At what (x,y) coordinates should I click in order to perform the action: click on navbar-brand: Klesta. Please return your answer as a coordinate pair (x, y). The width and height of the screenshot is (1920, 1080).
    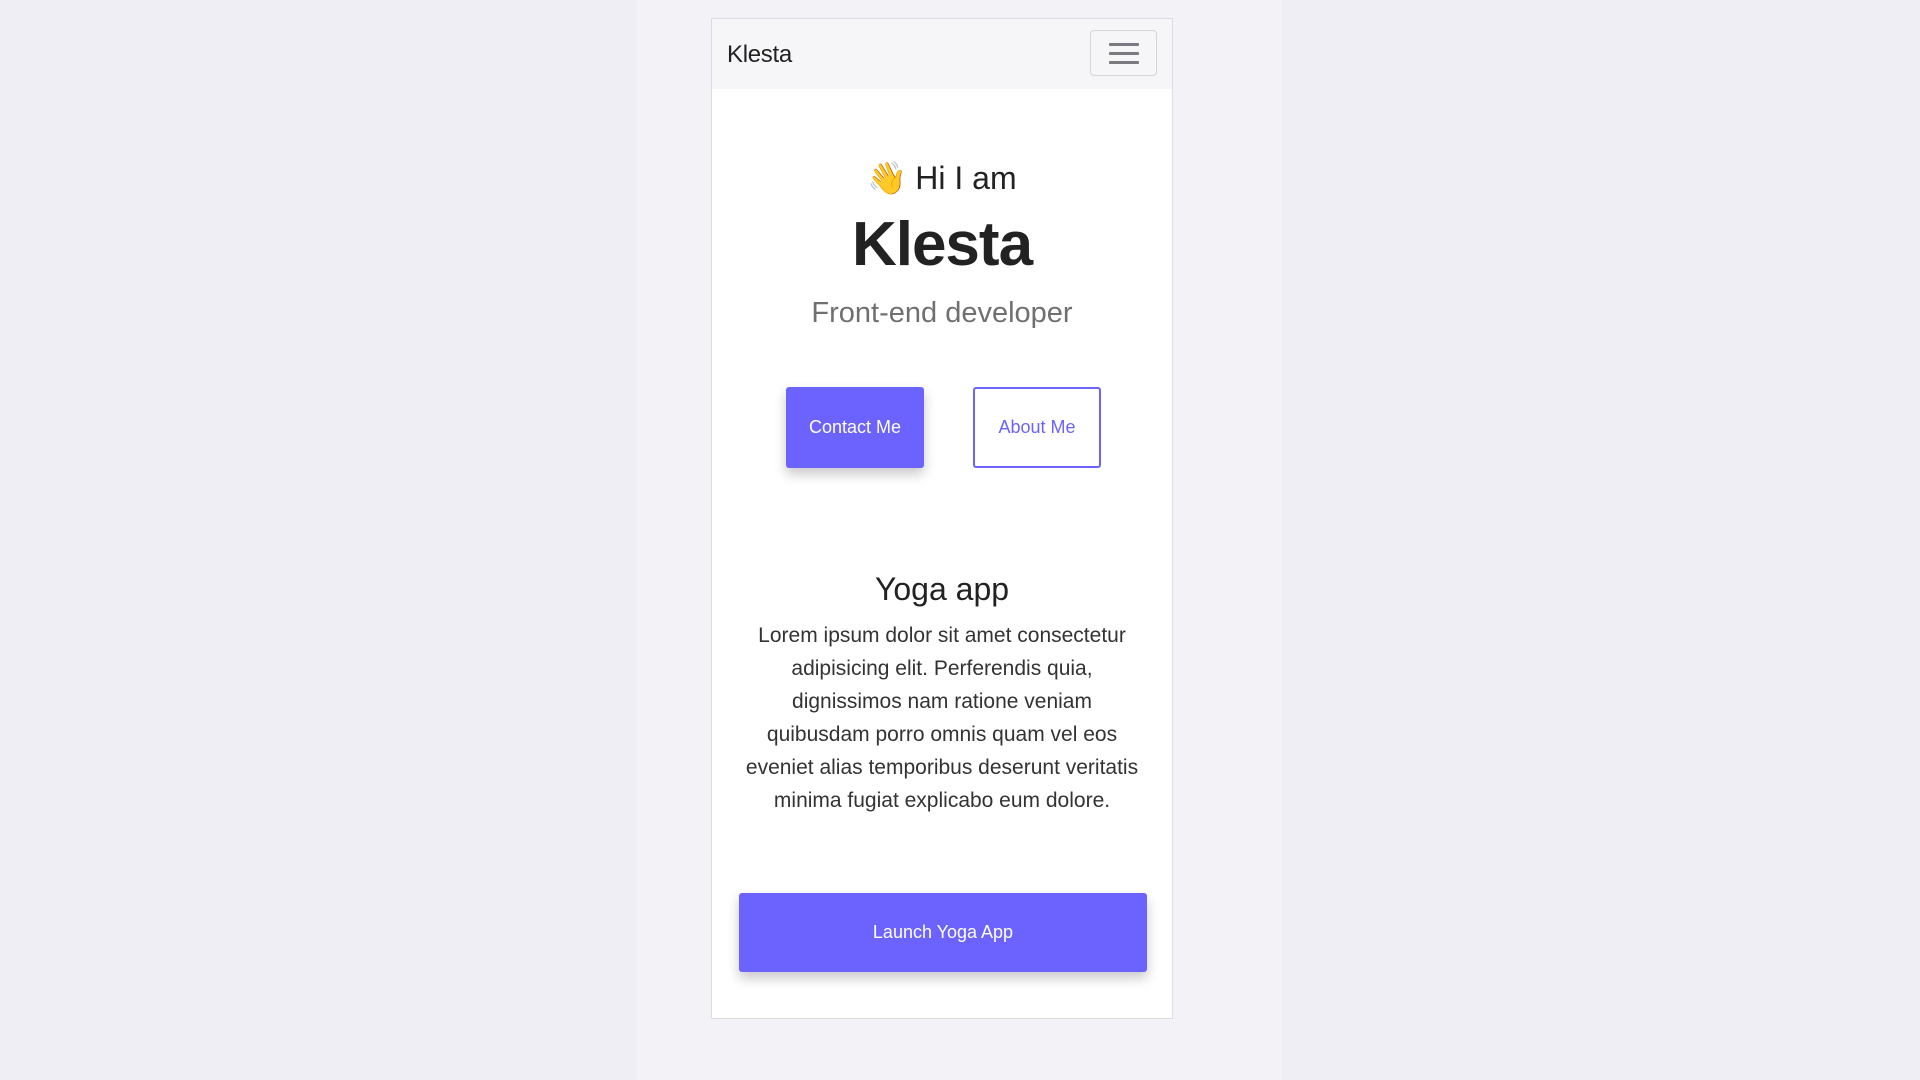
    Looking at the image, I should click on (759, 55).